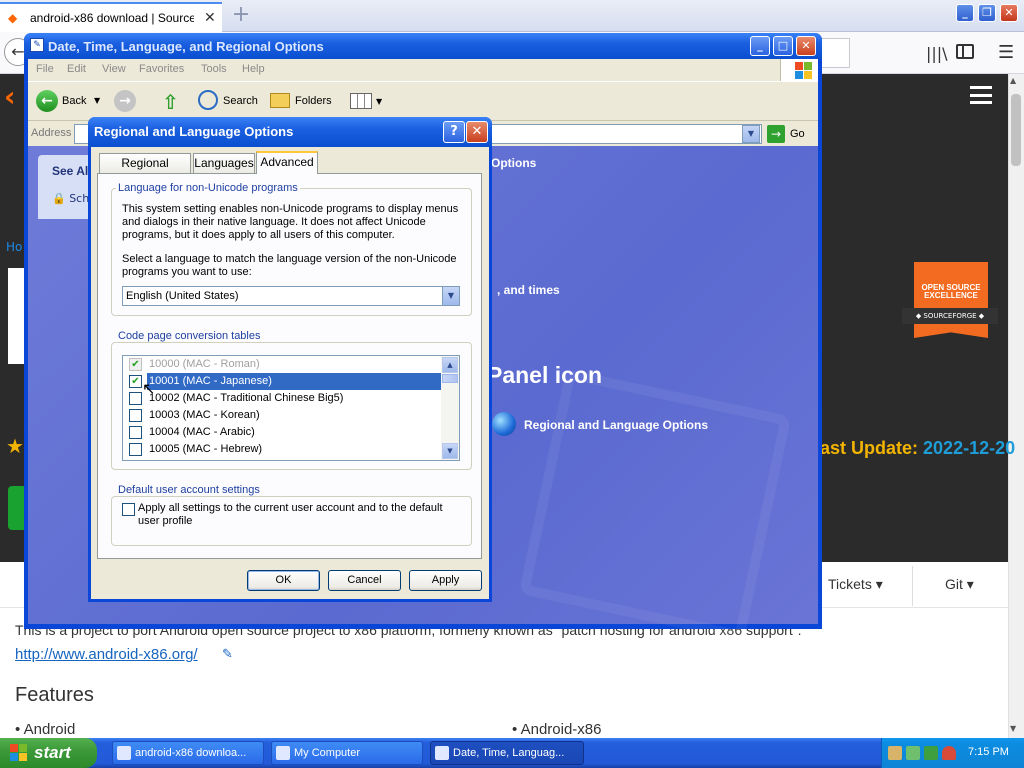 Image resolution: width=1024 pixels, height=768 pixels. I want to click on folders-button-label: Folders, so click(313, 101).